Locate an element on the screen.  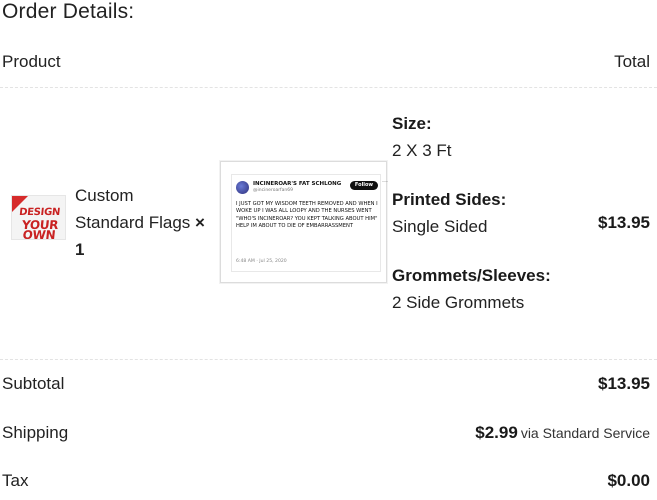
tax-label: Tax is located at coordinates (15, 480).